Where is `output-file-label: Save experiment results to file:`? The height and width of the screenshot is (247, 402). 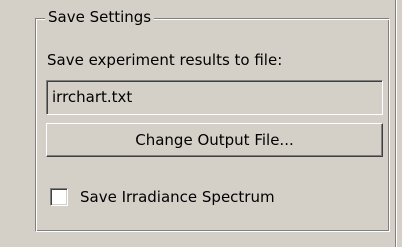 output-file-label: Save experiment results to file: is located at coordinates (165, 60).